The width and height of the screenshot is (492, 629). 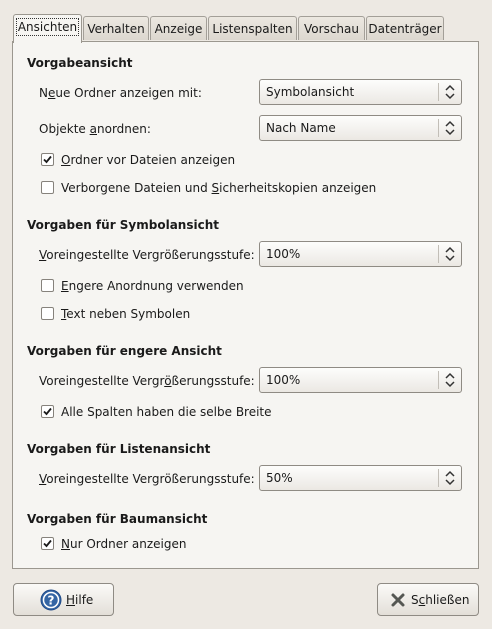 What do you see at coordinates (360, 380) in the screenshot?
I see `compact-zoom-combo: 100%` at bounding box center [360, 380].